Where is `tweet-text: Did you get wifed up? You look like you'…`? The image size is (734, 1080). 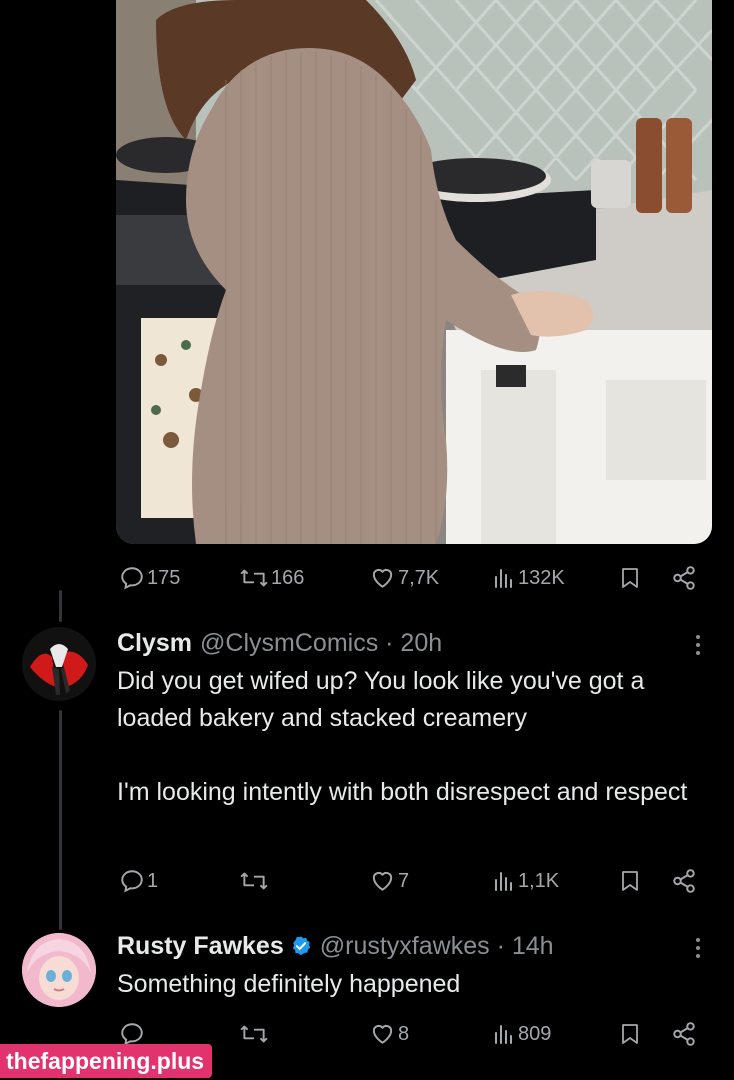 tweet-text: Did you get wifed up? You look like you'… is located at coordinates (402, 736).